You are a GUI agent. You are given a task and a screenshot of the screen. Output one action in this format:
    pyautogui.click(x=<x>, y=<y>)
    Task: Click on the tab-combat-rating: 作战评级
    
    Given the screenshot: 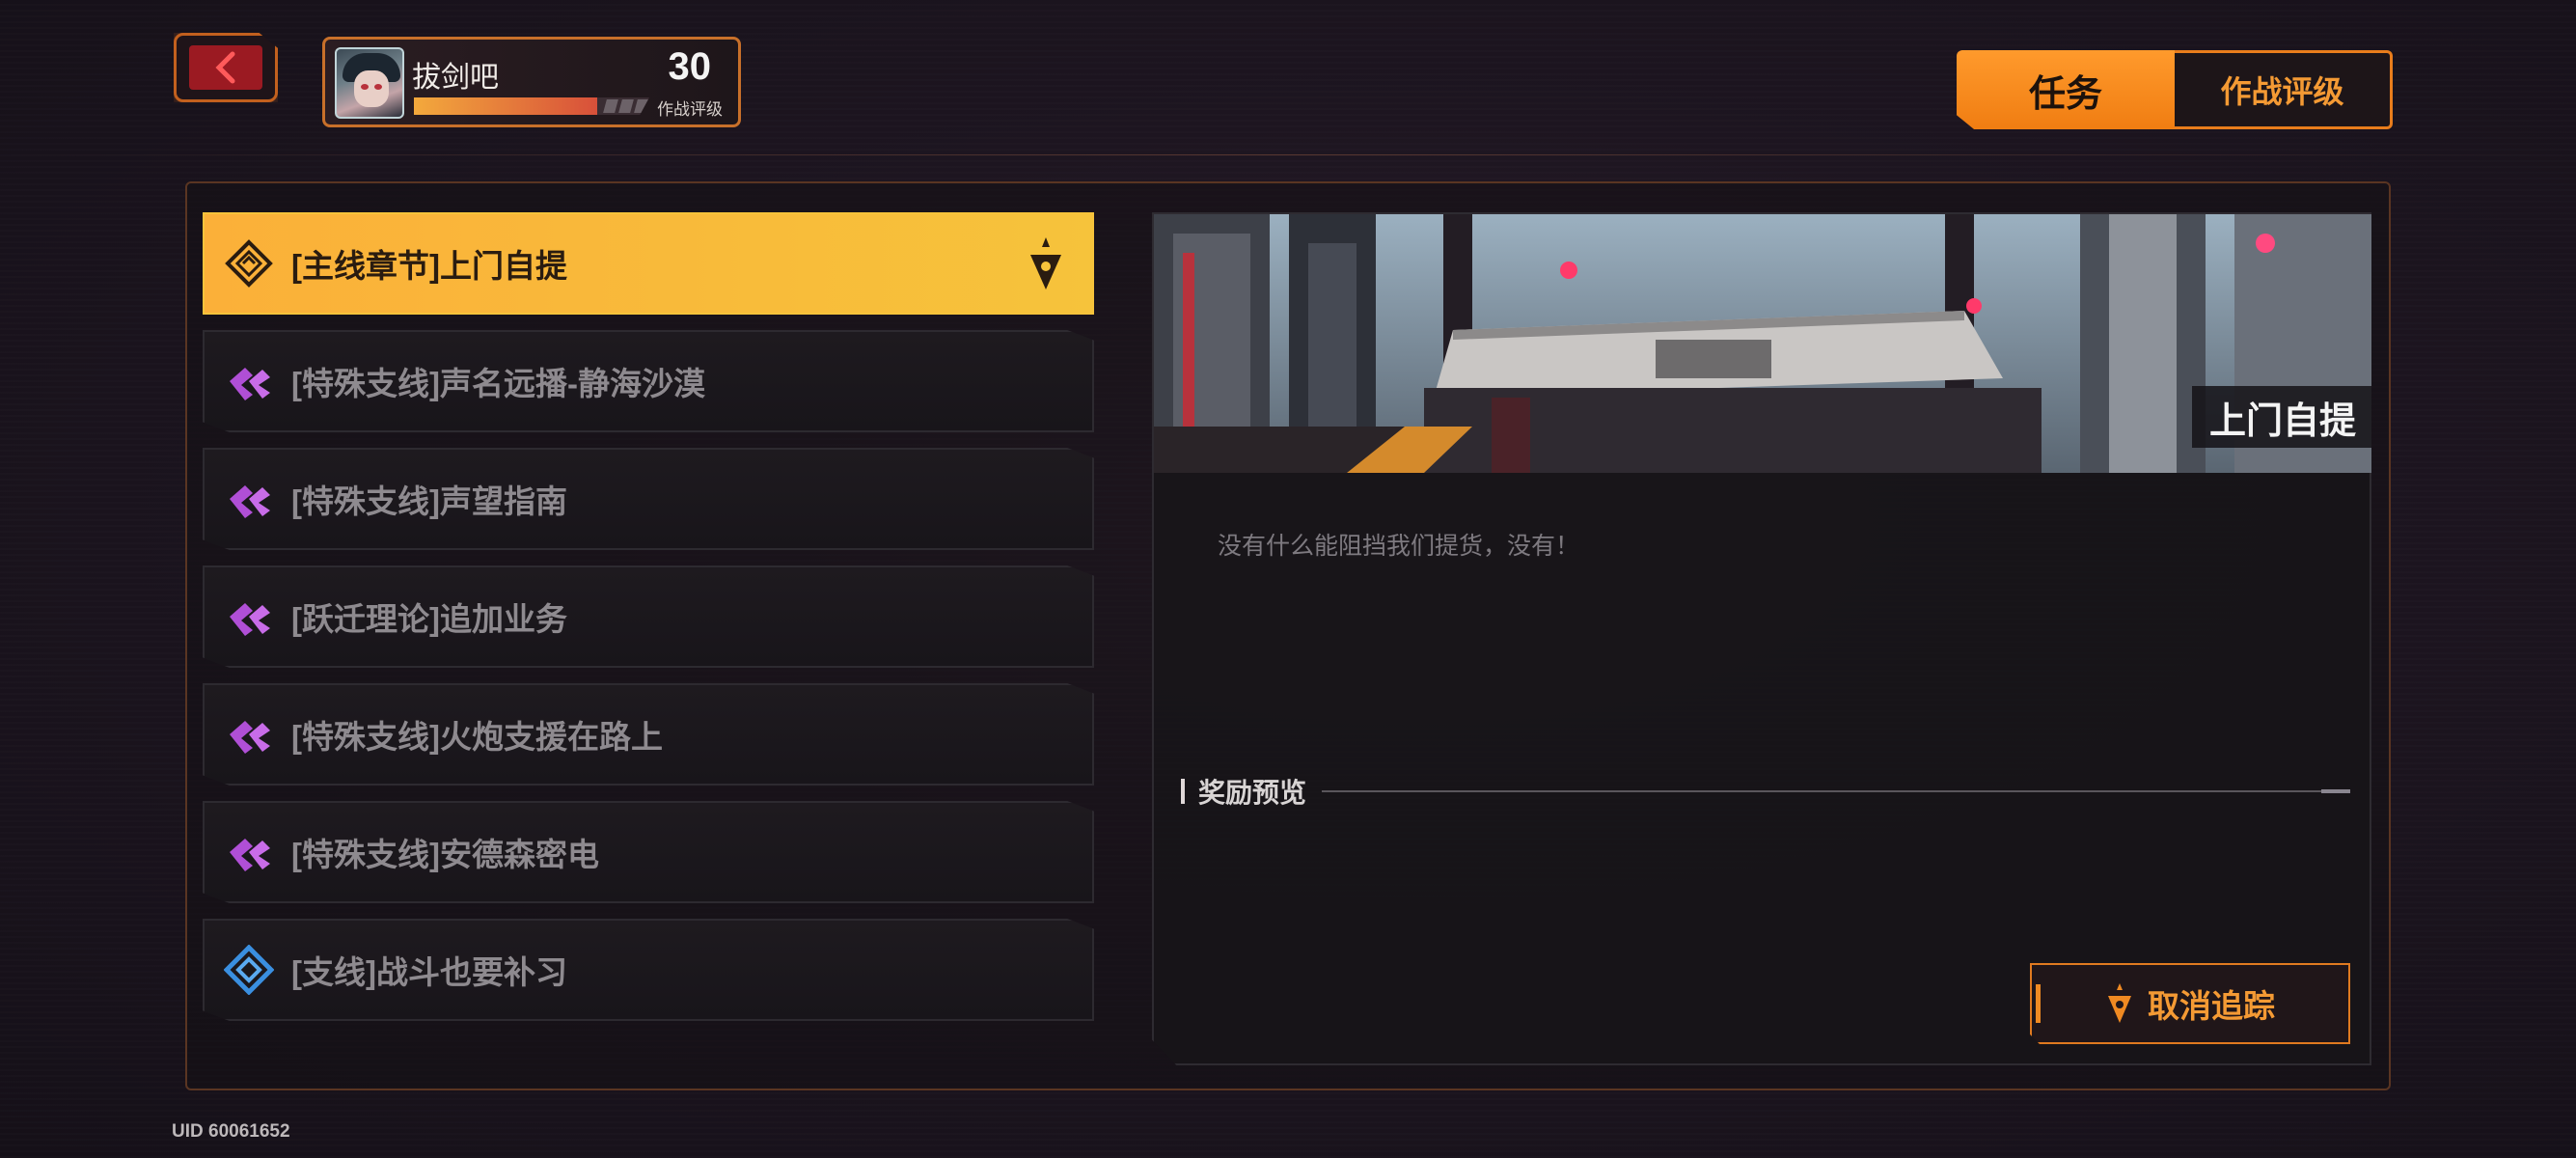 What is the action you would take?
    pyautogui.click(x=2284, y=89)
    